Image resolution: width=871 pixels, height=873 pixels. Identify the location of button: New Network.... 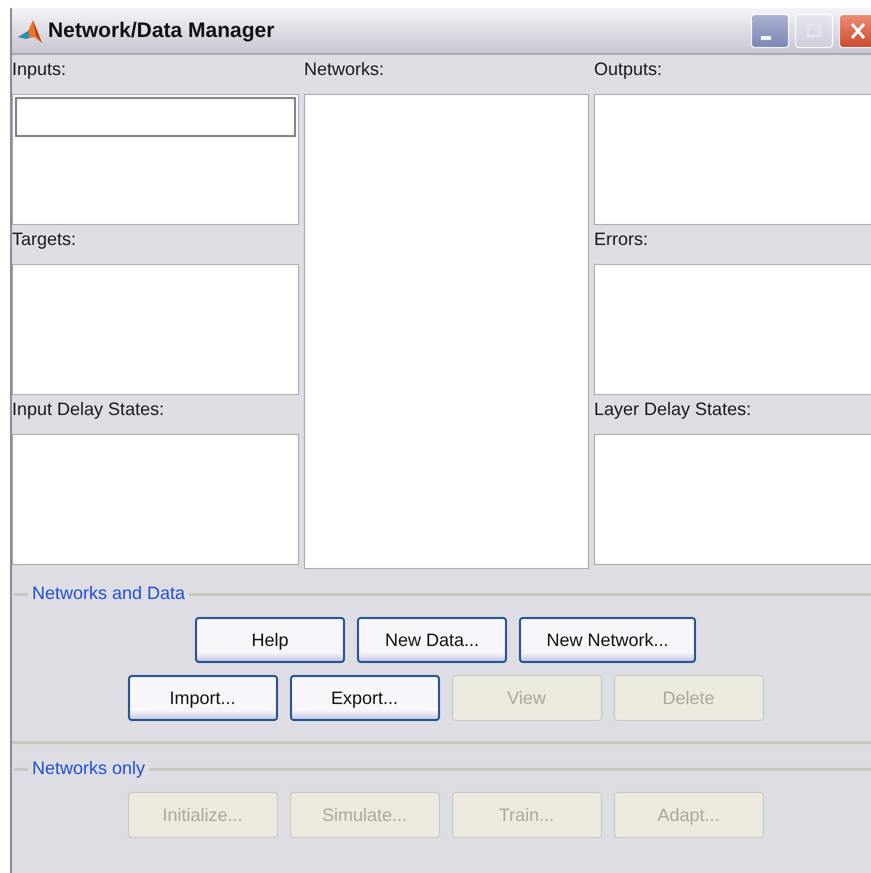
(607, 640).